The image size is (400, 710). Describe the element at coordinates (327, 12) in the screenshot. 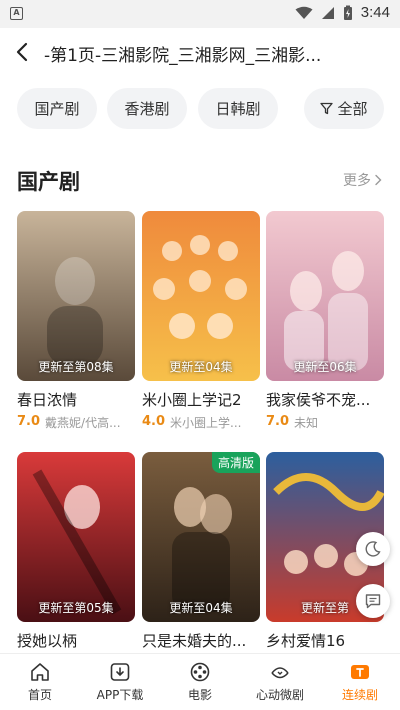

I see `signal-icon` at that location.